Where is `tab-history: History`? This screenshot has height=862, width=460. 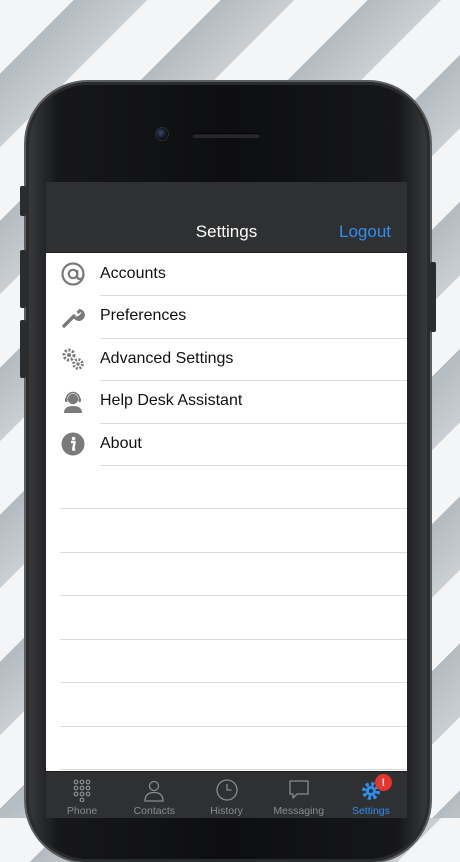
tab-history: History is located at coordinates (226, 795).